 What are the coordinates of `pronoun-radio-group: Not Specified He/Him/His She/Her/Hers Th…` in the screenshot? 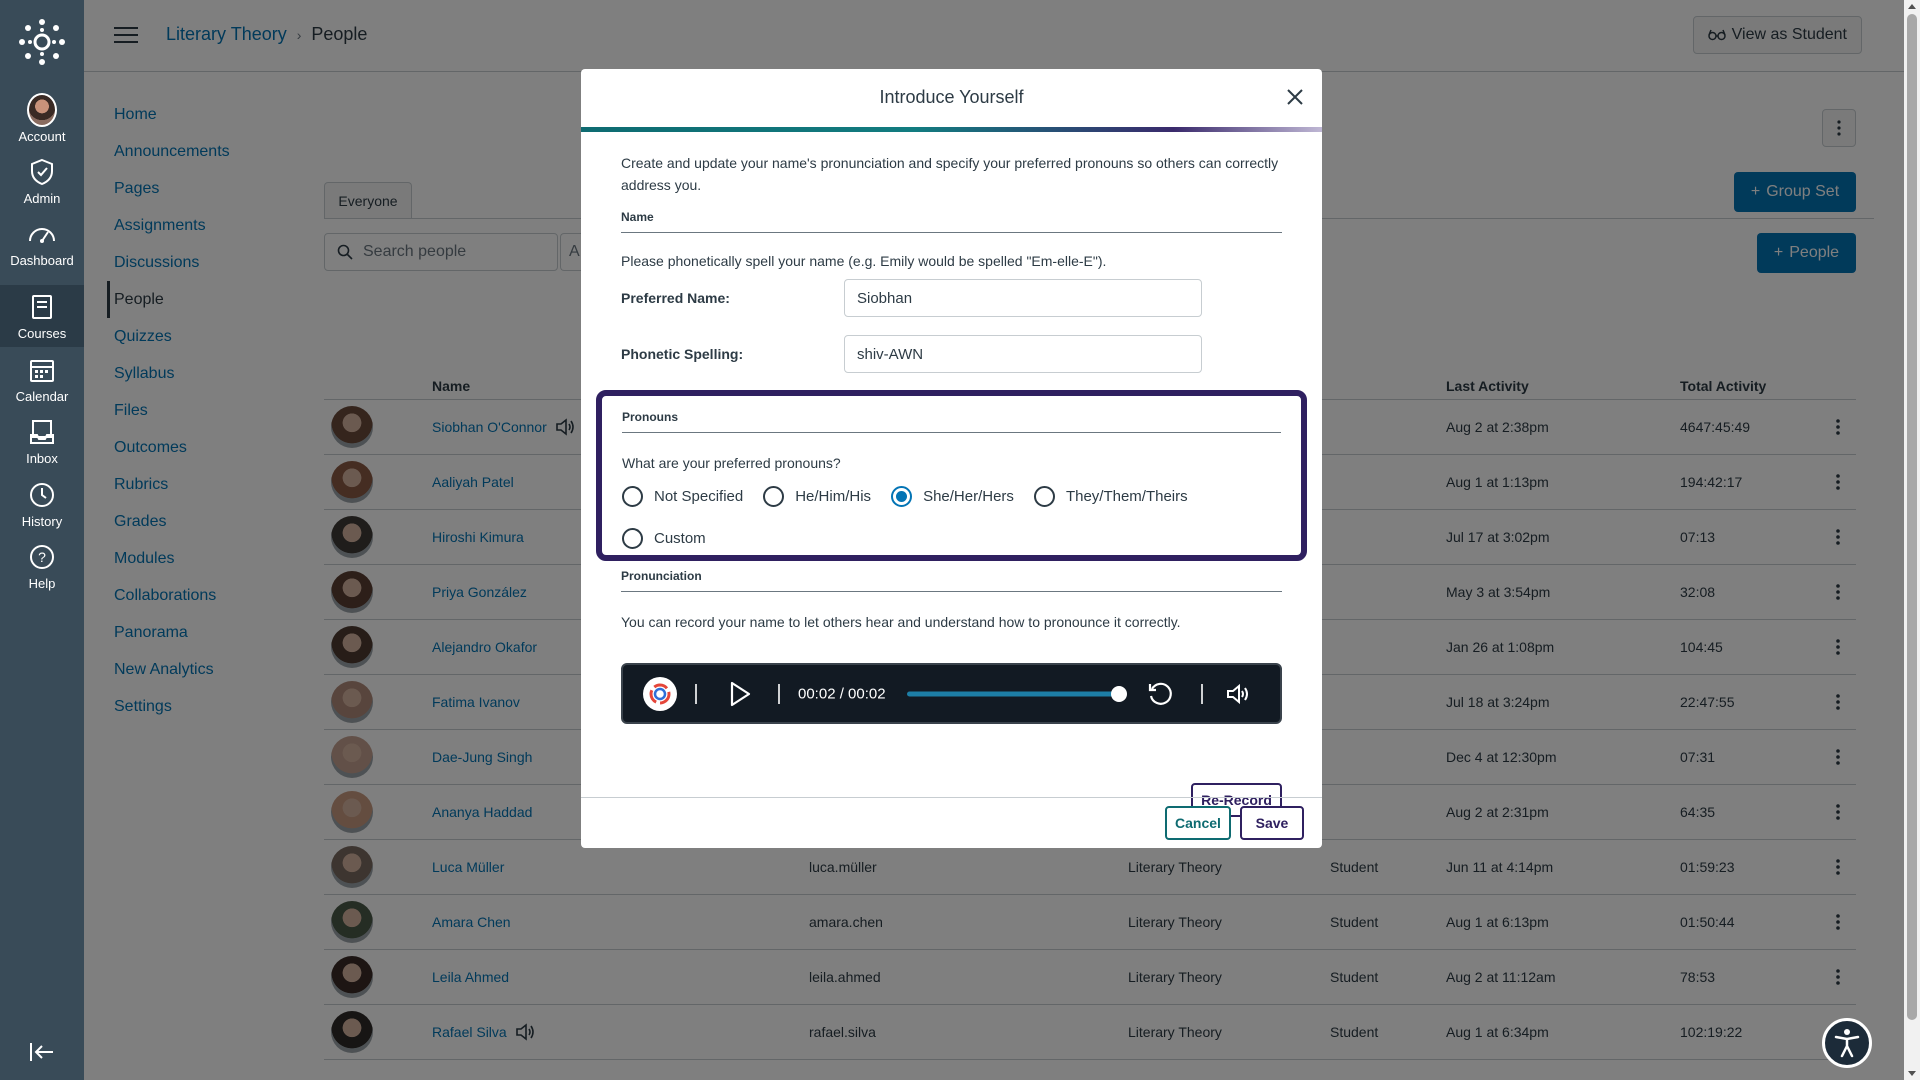 It's located at (951, 523).